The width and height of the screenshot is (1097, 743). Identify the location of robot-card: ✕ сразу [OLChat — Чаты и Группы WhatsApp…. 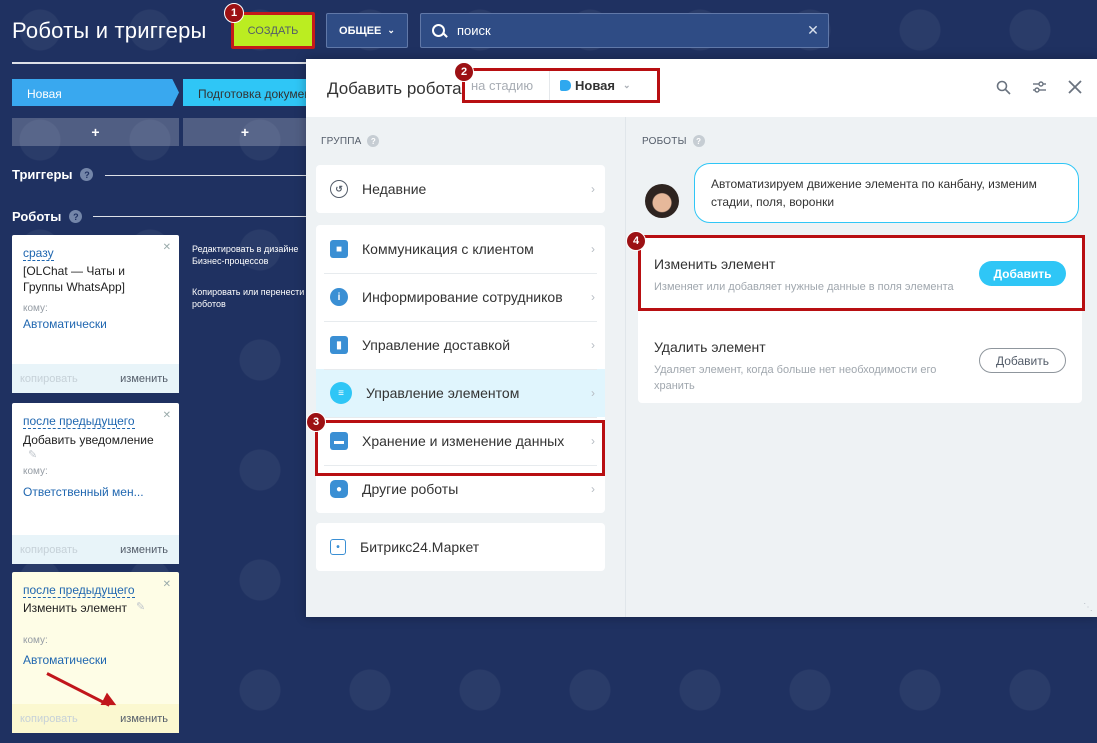
(95, 314).